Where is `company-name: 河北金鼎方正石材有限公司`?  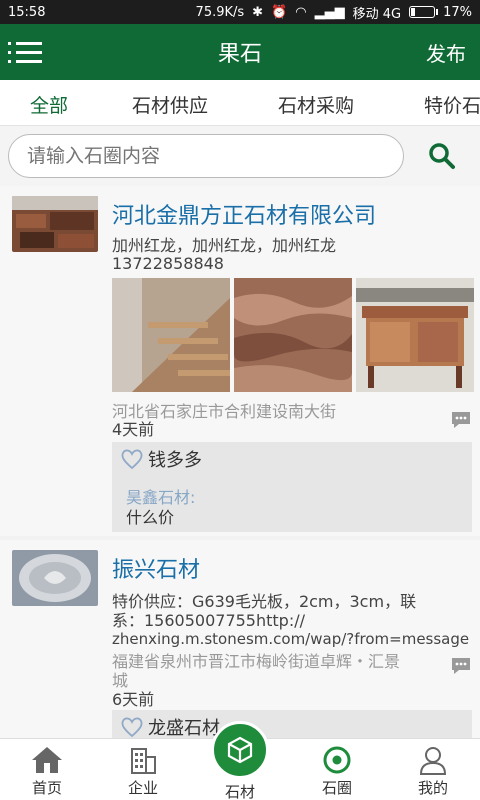
company-name: 河北金鼎方正石材有限公司 is located at coordinates (244, 214).